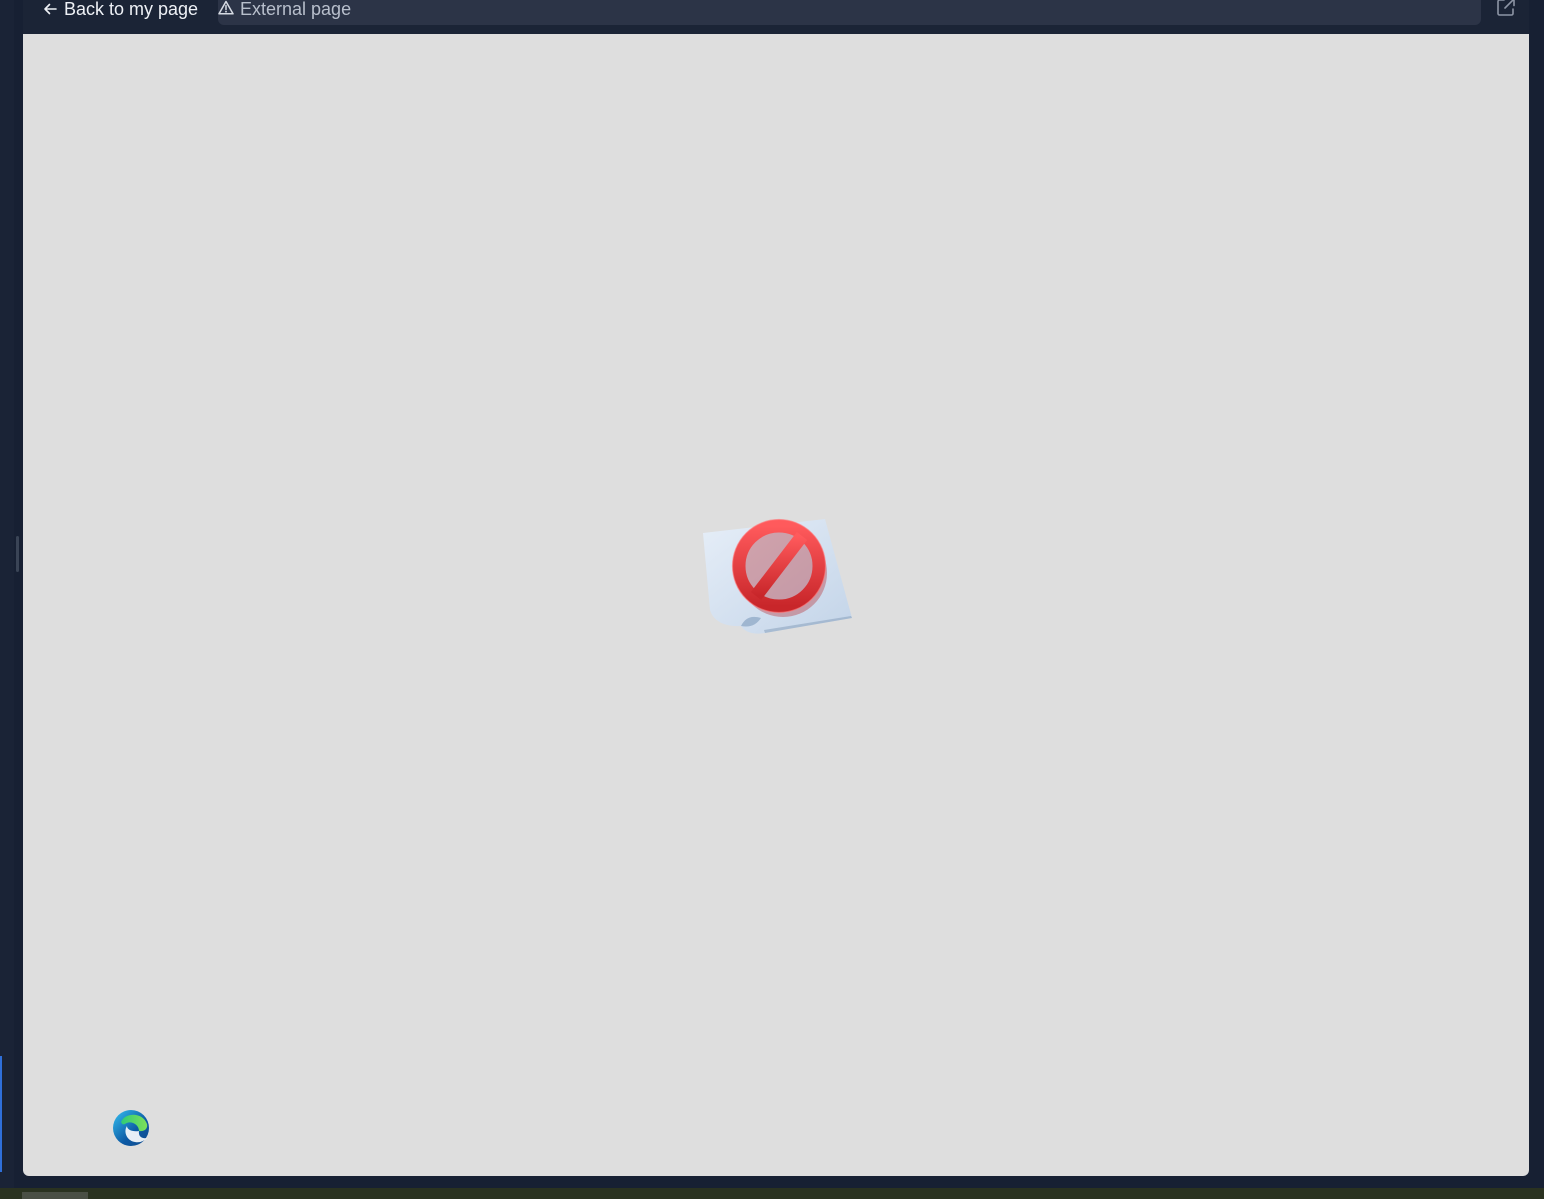  I want to click on back-link-label: Back to my page, so click(131, 9).